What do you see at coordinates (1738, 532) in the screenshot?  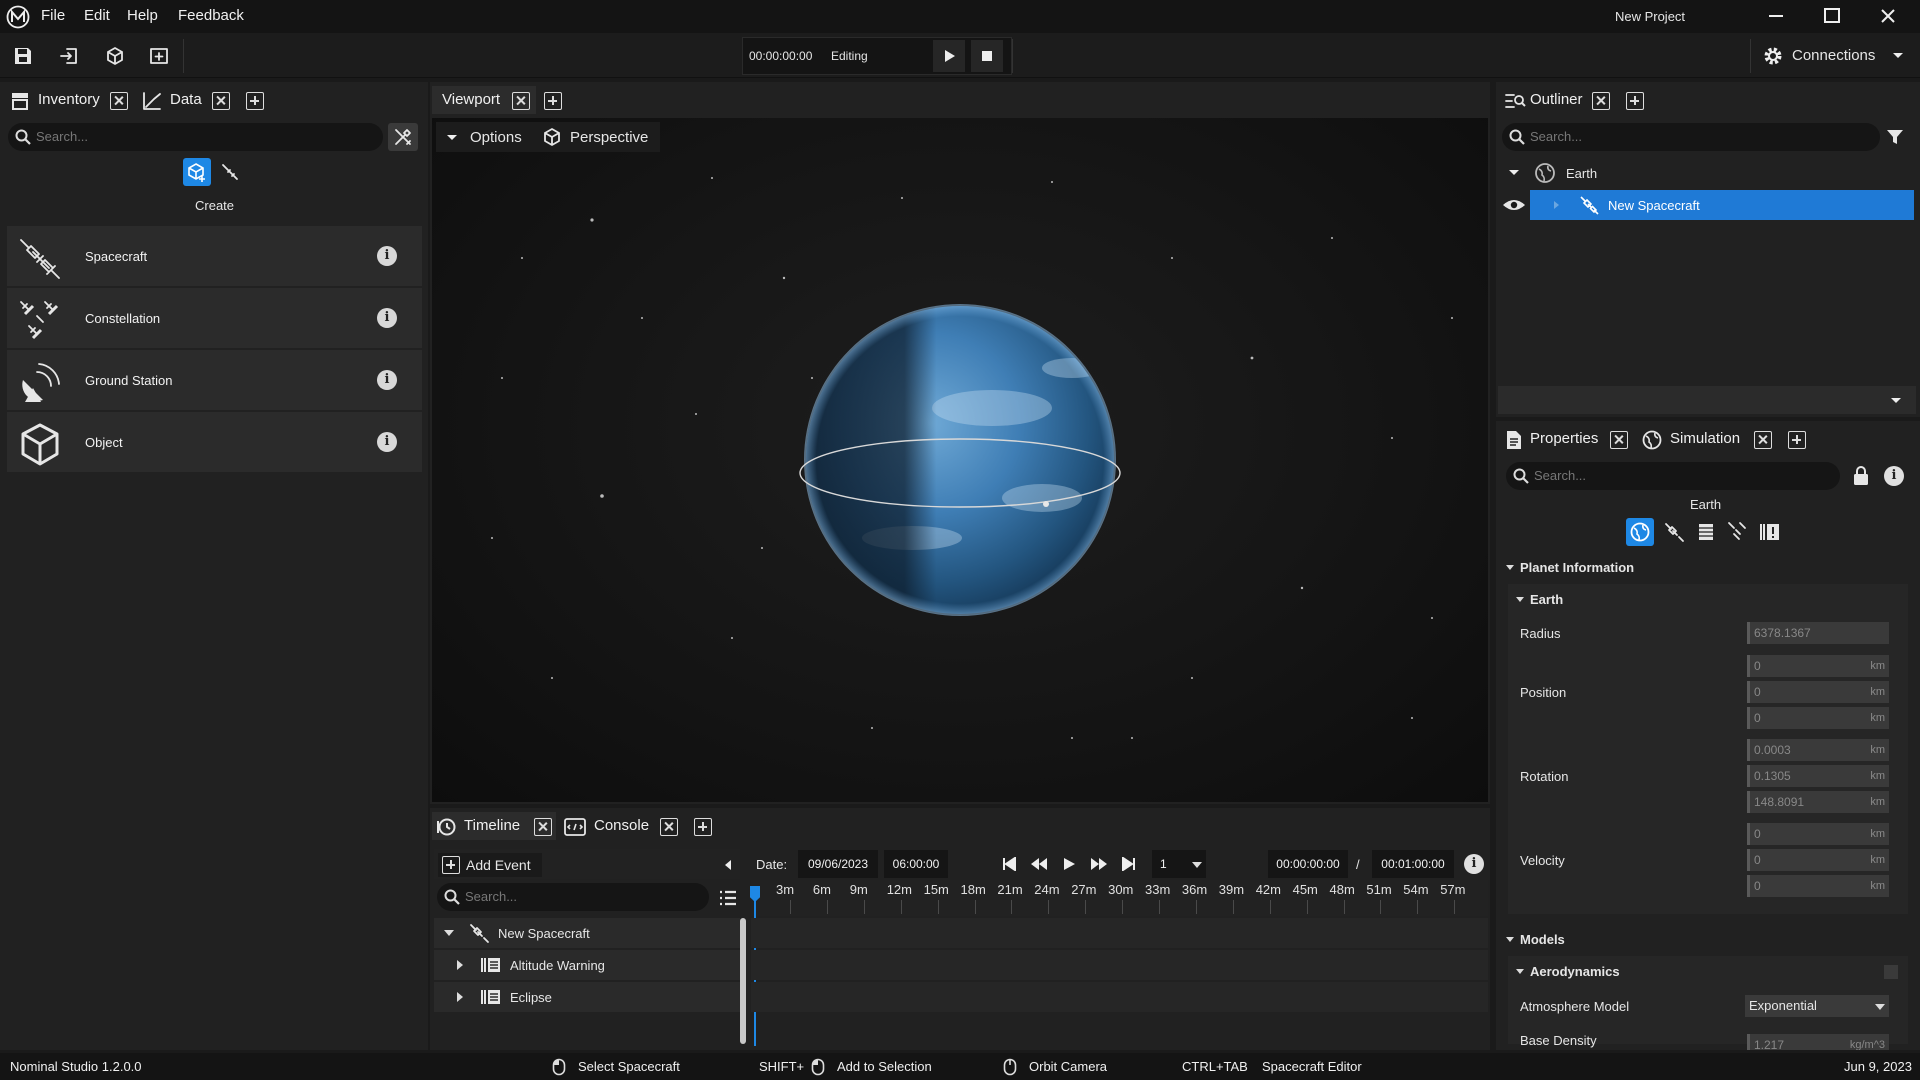 I see `constellation-icon` at bounding box center [1738, 532].